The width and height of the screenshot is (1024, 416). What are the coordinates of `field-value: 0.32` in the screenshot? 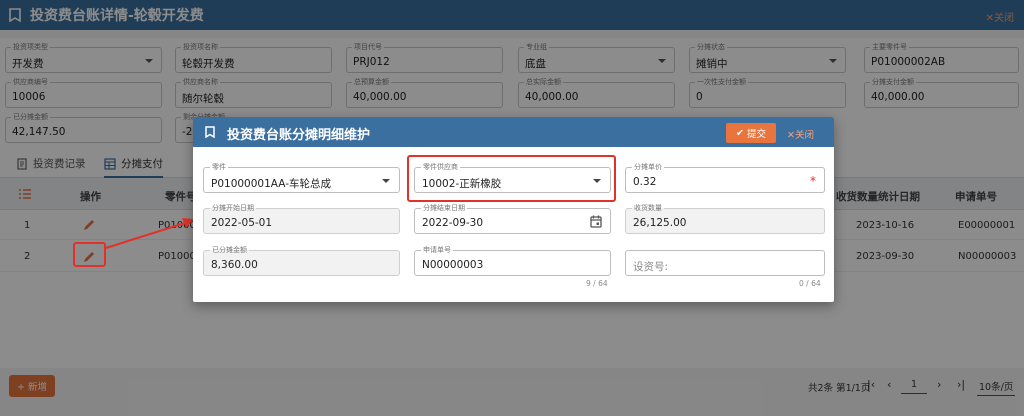 It's located at (645, 182).